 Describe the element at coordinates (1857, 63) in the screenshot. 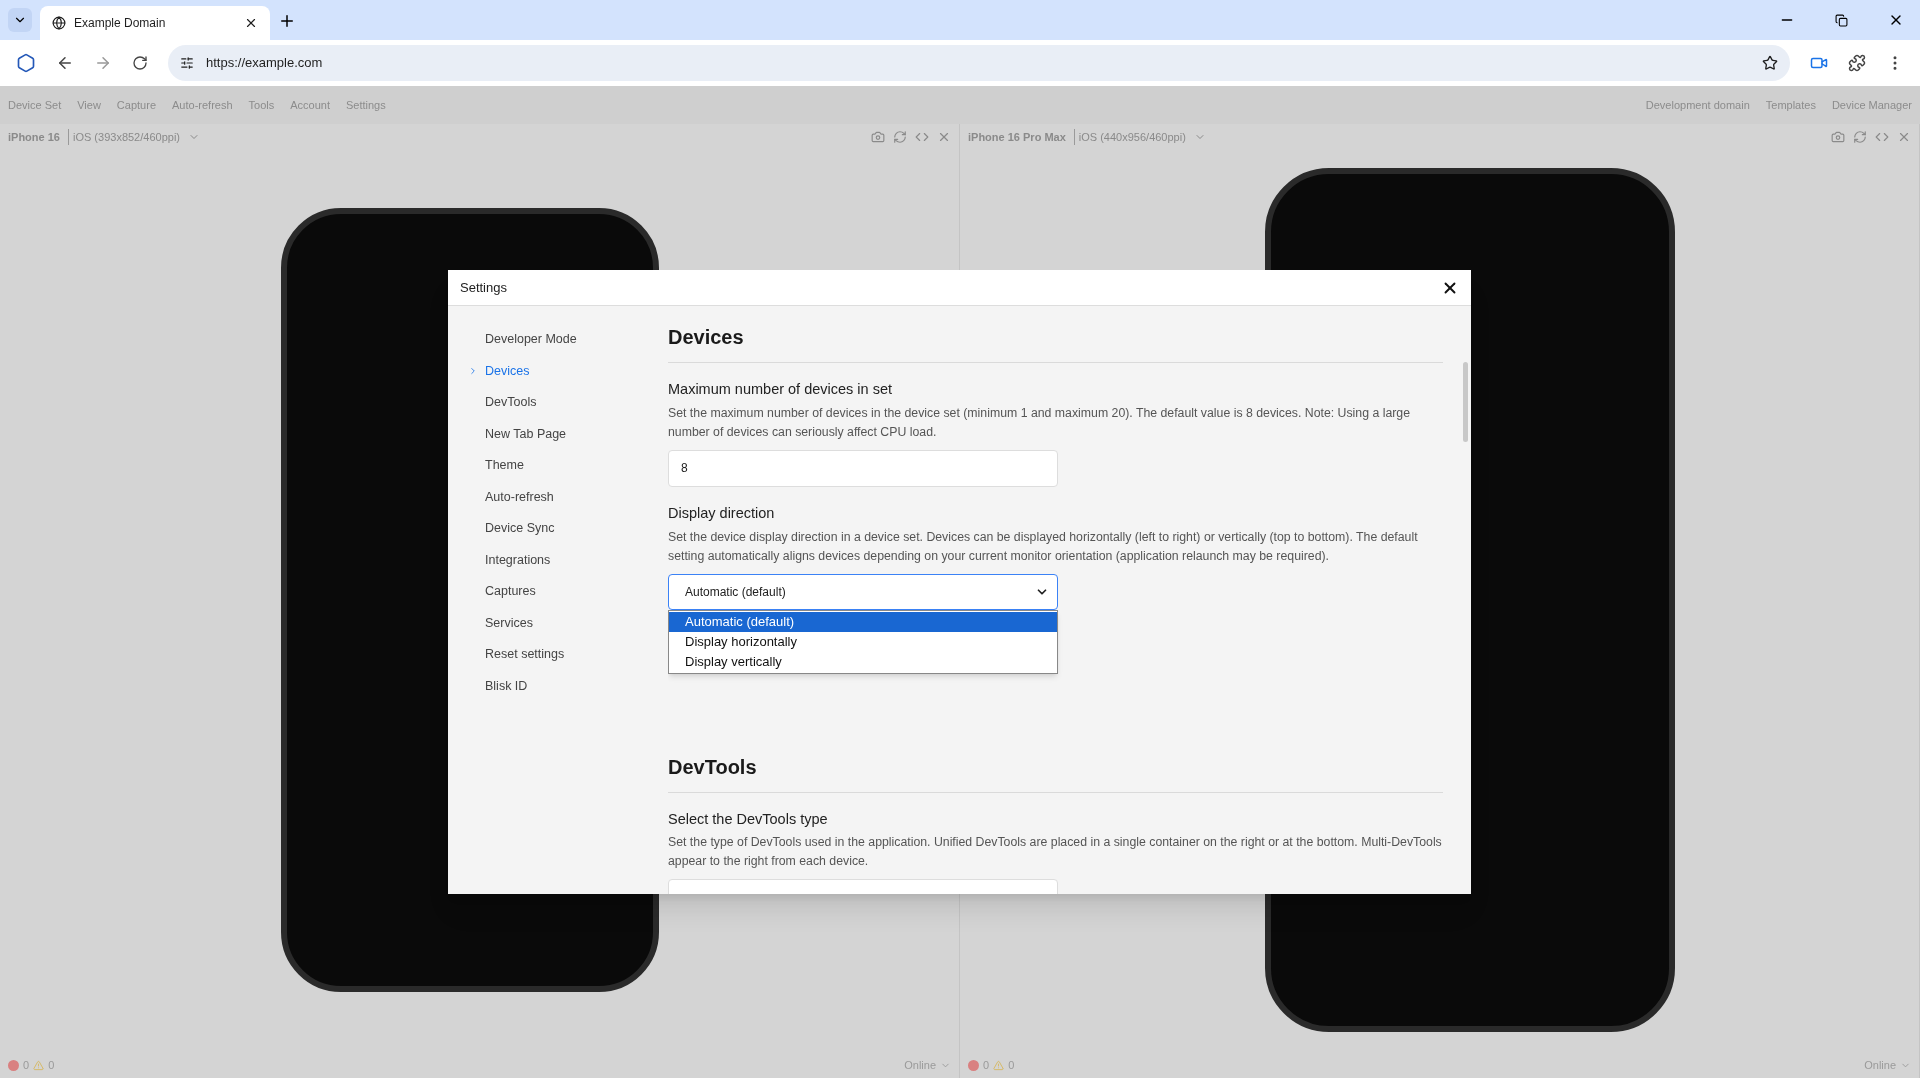

I see `extensions-icon` at that location.